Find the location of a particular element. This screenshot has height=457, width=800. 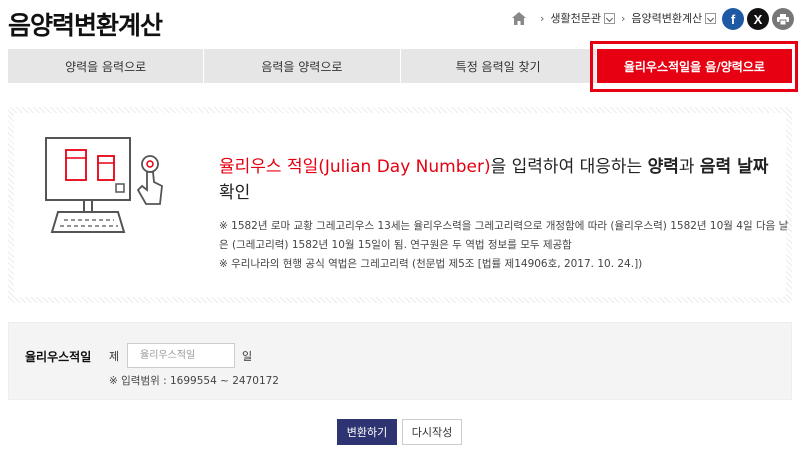

tab-find-lunar-date: 특정 음력일 찾기 is located at coordinates (499, 66).